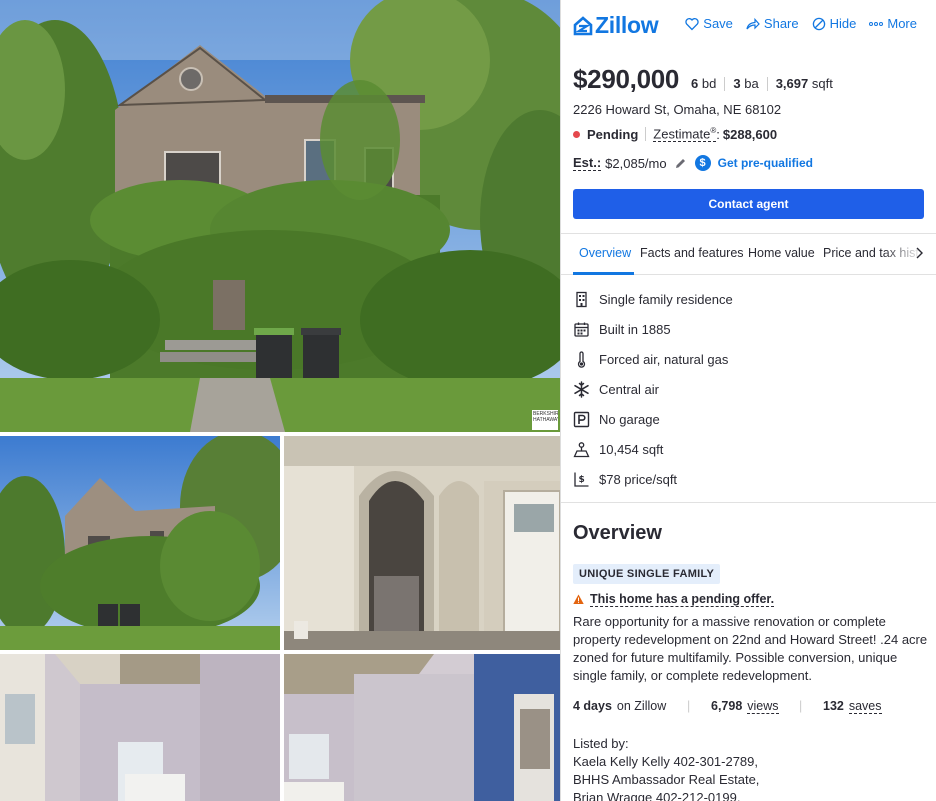 The height and width of the screenshot is (801, 936). I want to click on feature-text: $78 price/sqft, so click(638, 479).